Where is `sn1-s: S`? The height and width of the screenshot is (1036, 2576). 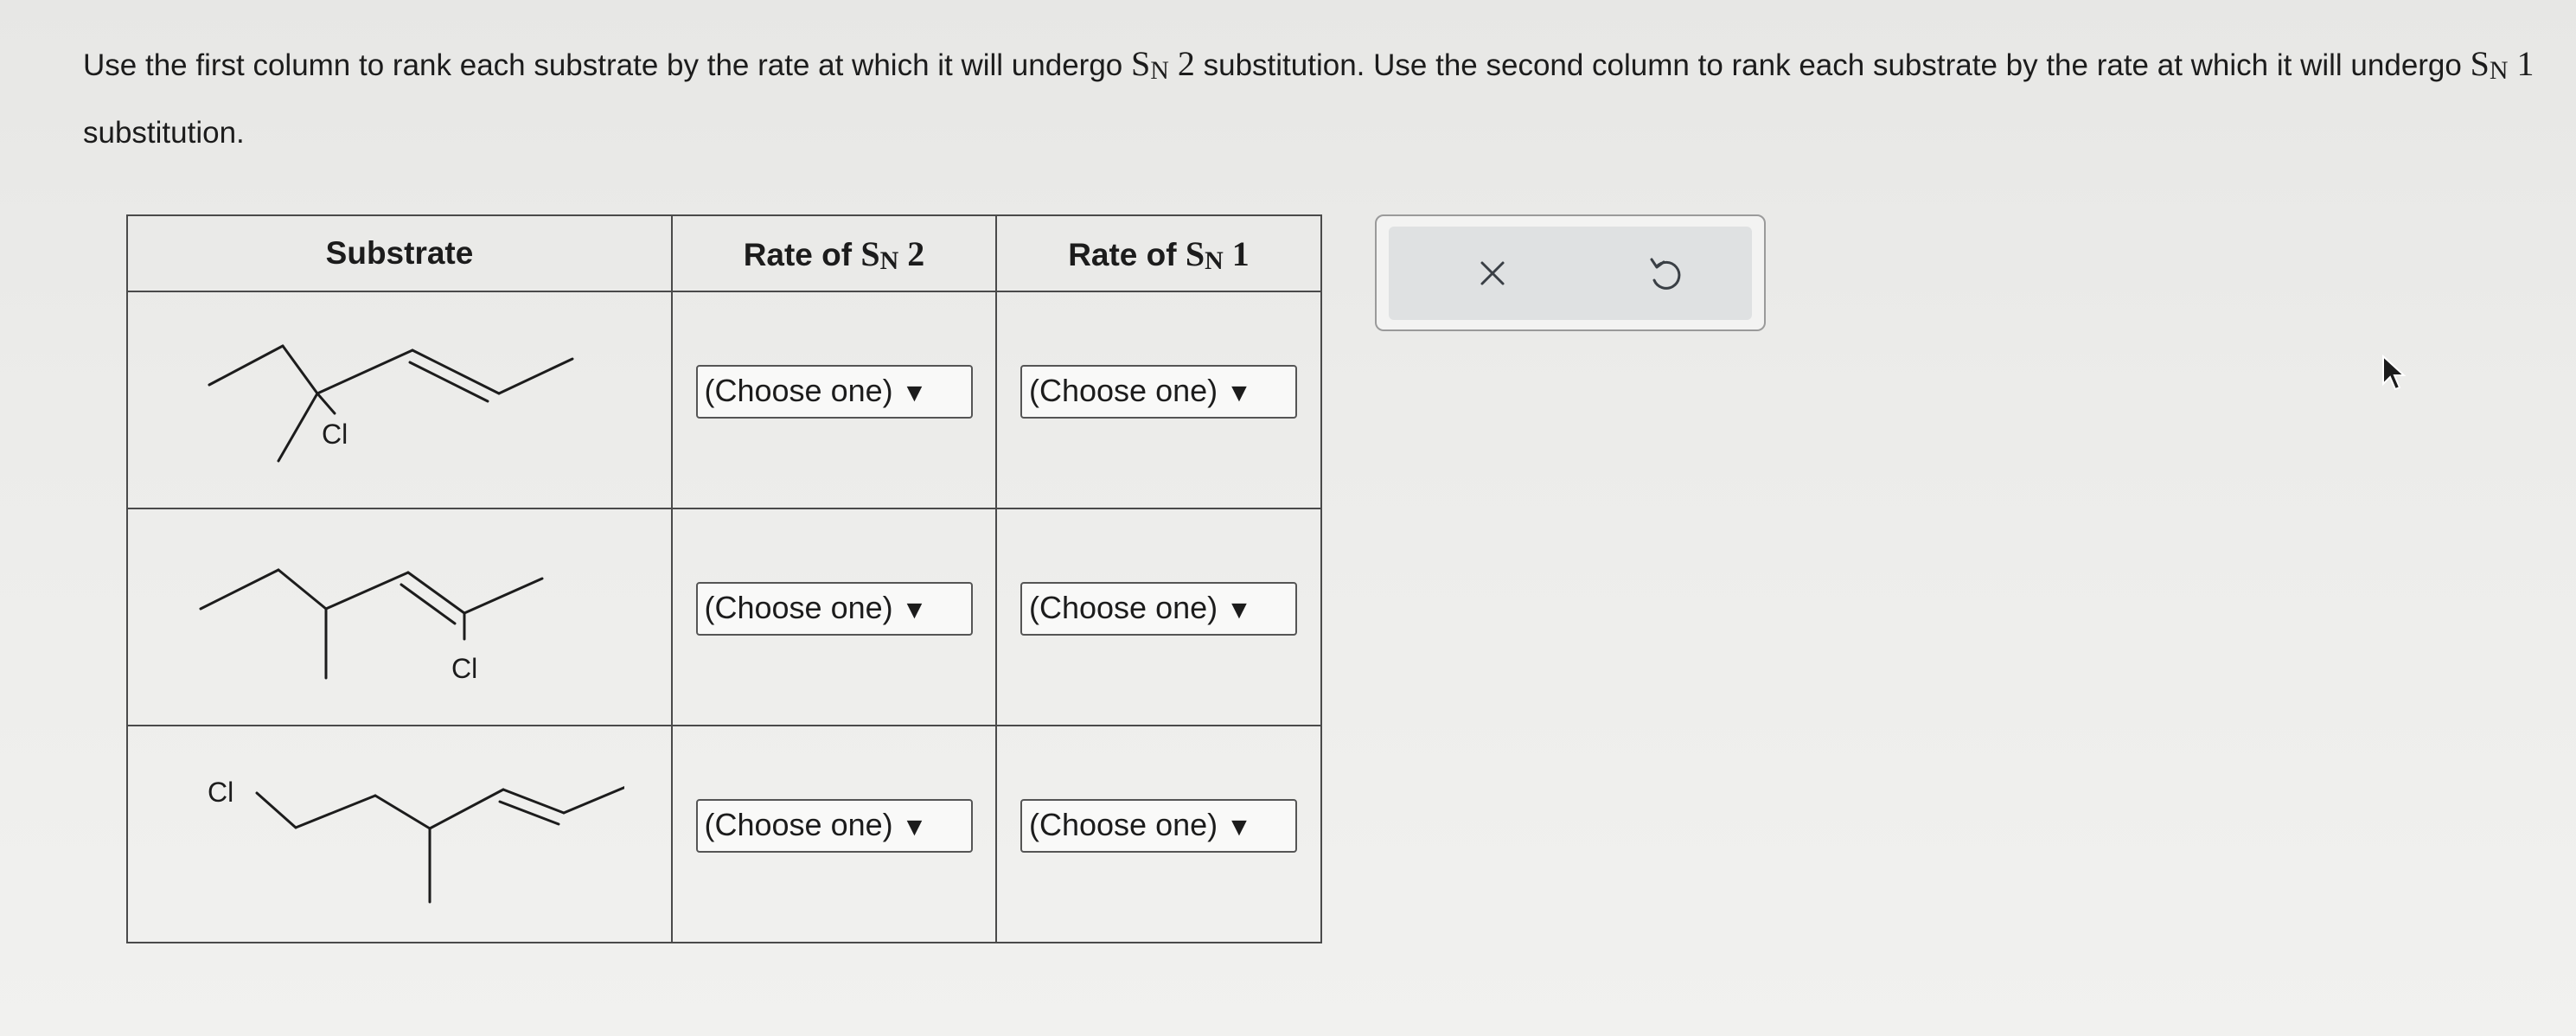
sn1-s: S is located at coordinates (2480, 63).